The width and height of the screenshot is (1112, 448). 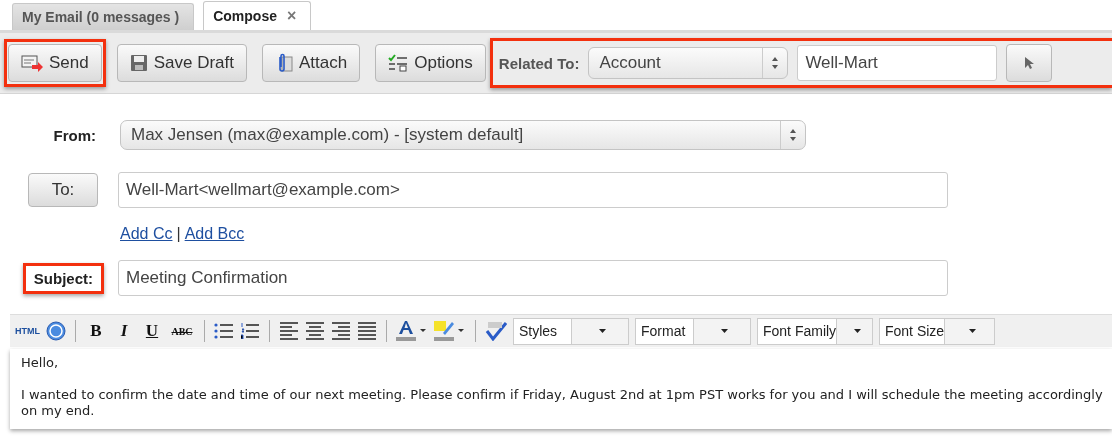 I want to click on tab: My Email (0 messages ), so click(x=103, y=16).